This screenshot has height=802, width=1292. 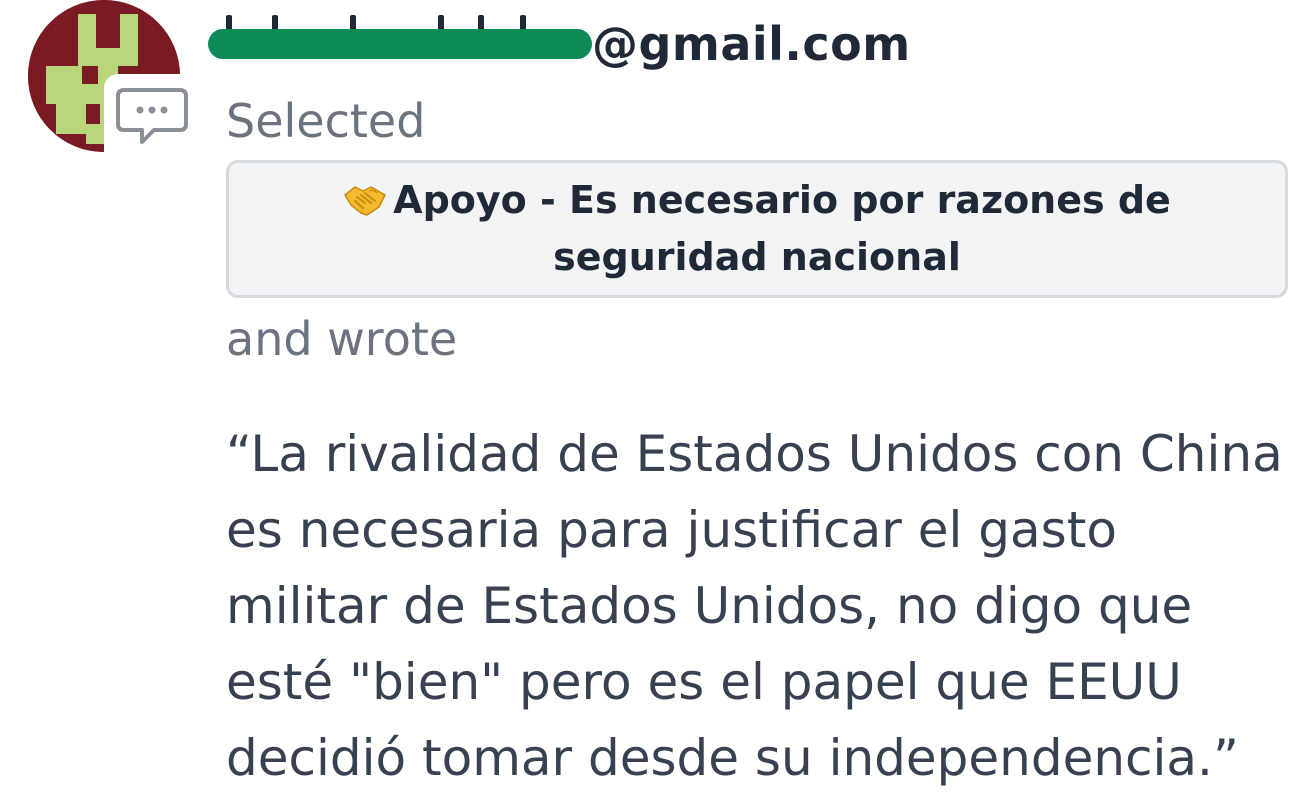 What do you see at coordinates (365, 197) in the screenshot?
I see `handshake-icon` at bounding box center [365, 197].